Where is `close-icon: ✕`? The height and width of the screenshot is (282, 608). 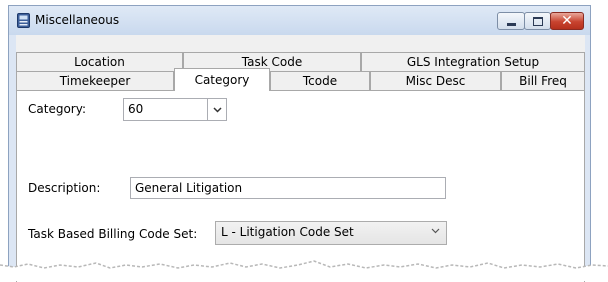 close-icon: ✕ is located at coordinates (567, 21).